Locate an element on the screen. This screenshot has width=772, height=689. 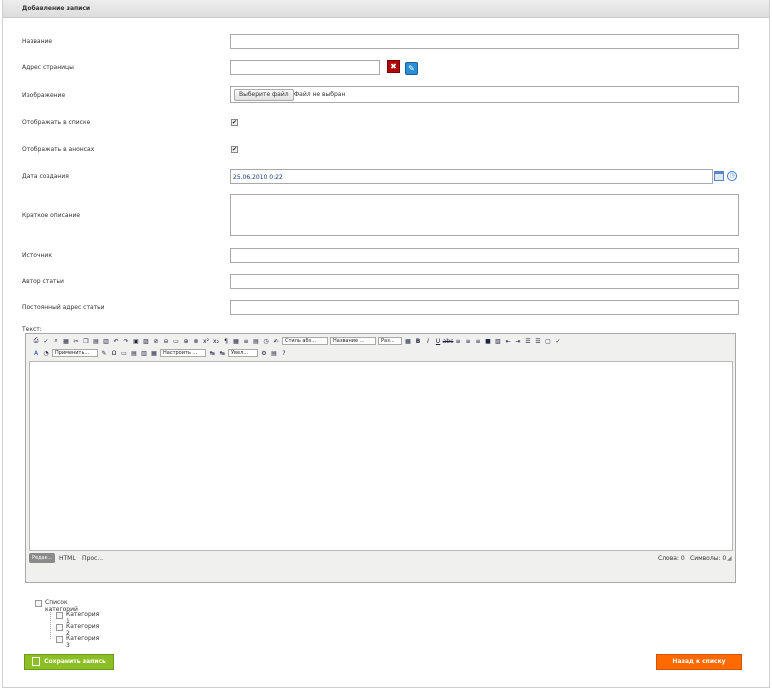
horizontal-rule-icon: ≡ is located at coordinates (246, 341).